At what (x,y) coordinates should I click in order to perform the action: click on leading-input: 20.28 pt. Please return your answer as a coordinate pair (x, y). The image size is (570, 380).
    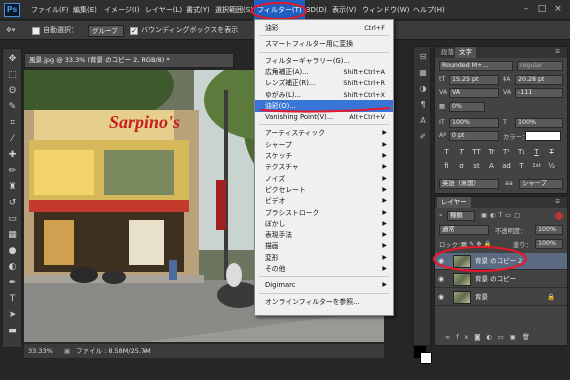
    Looking at the image, I should click on (539, 80).